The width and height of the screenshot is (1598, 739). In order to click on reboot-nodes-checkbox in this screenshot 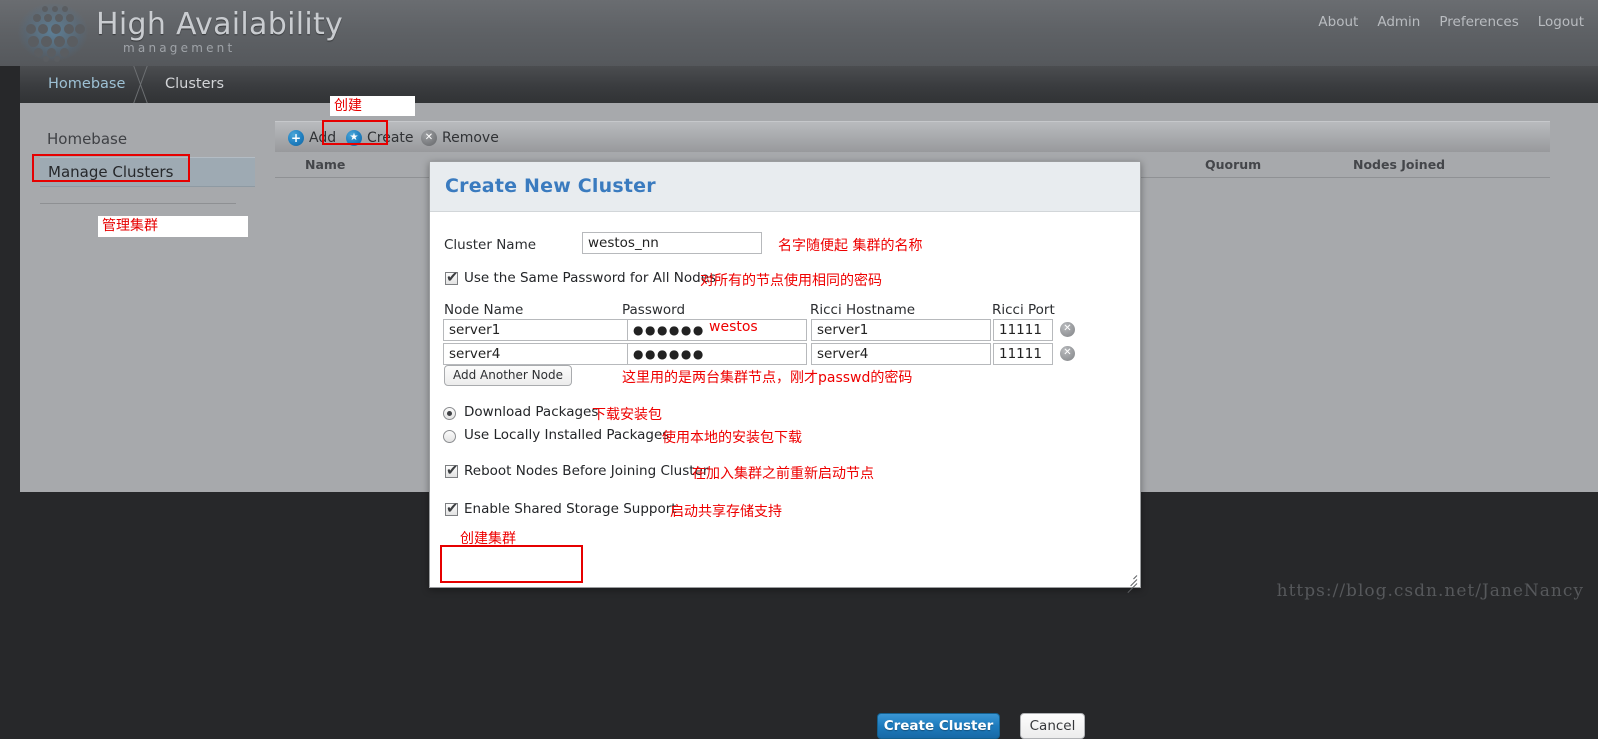, I will do `click(452, 470)`.